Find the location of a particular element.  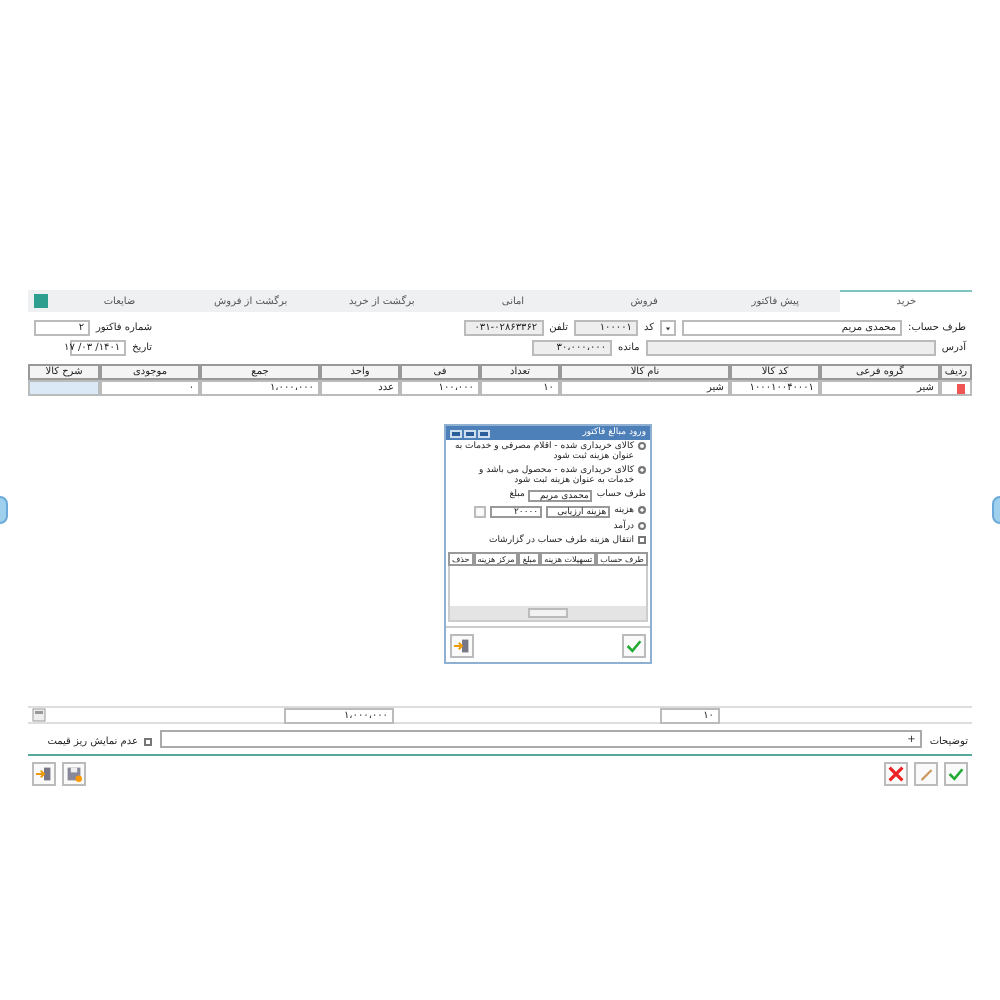

caret-icon is located at coordinates (668, 328).